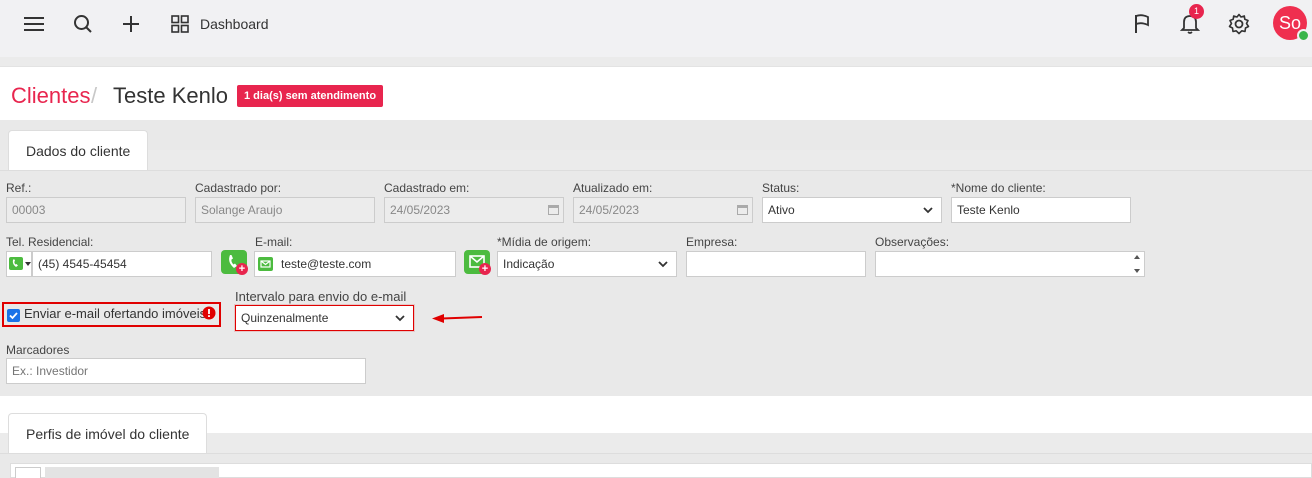 This screenshot has height=478, width=1312. What do you see at coordinates (19, 188) in the screenshot?
I see `ref-label: Ref.:` at bounding box center [19, 188].